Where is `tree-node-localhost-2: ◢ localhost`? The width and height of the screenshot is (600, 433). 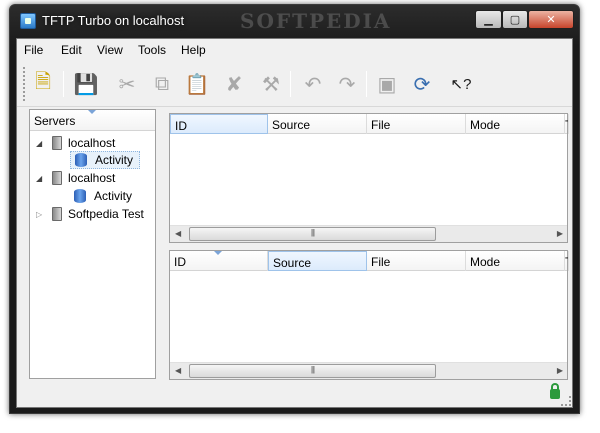
tree-node-localhost-2: ◢ localhost is located at coordinates (75, 178).